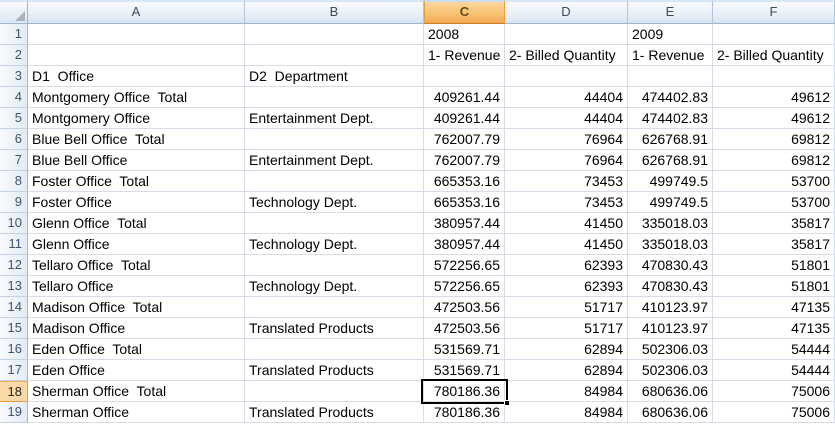  What do you see at coordinates (334, 97) in the screenshot?
I see `cell-B4` at bounding box center [334, 97].